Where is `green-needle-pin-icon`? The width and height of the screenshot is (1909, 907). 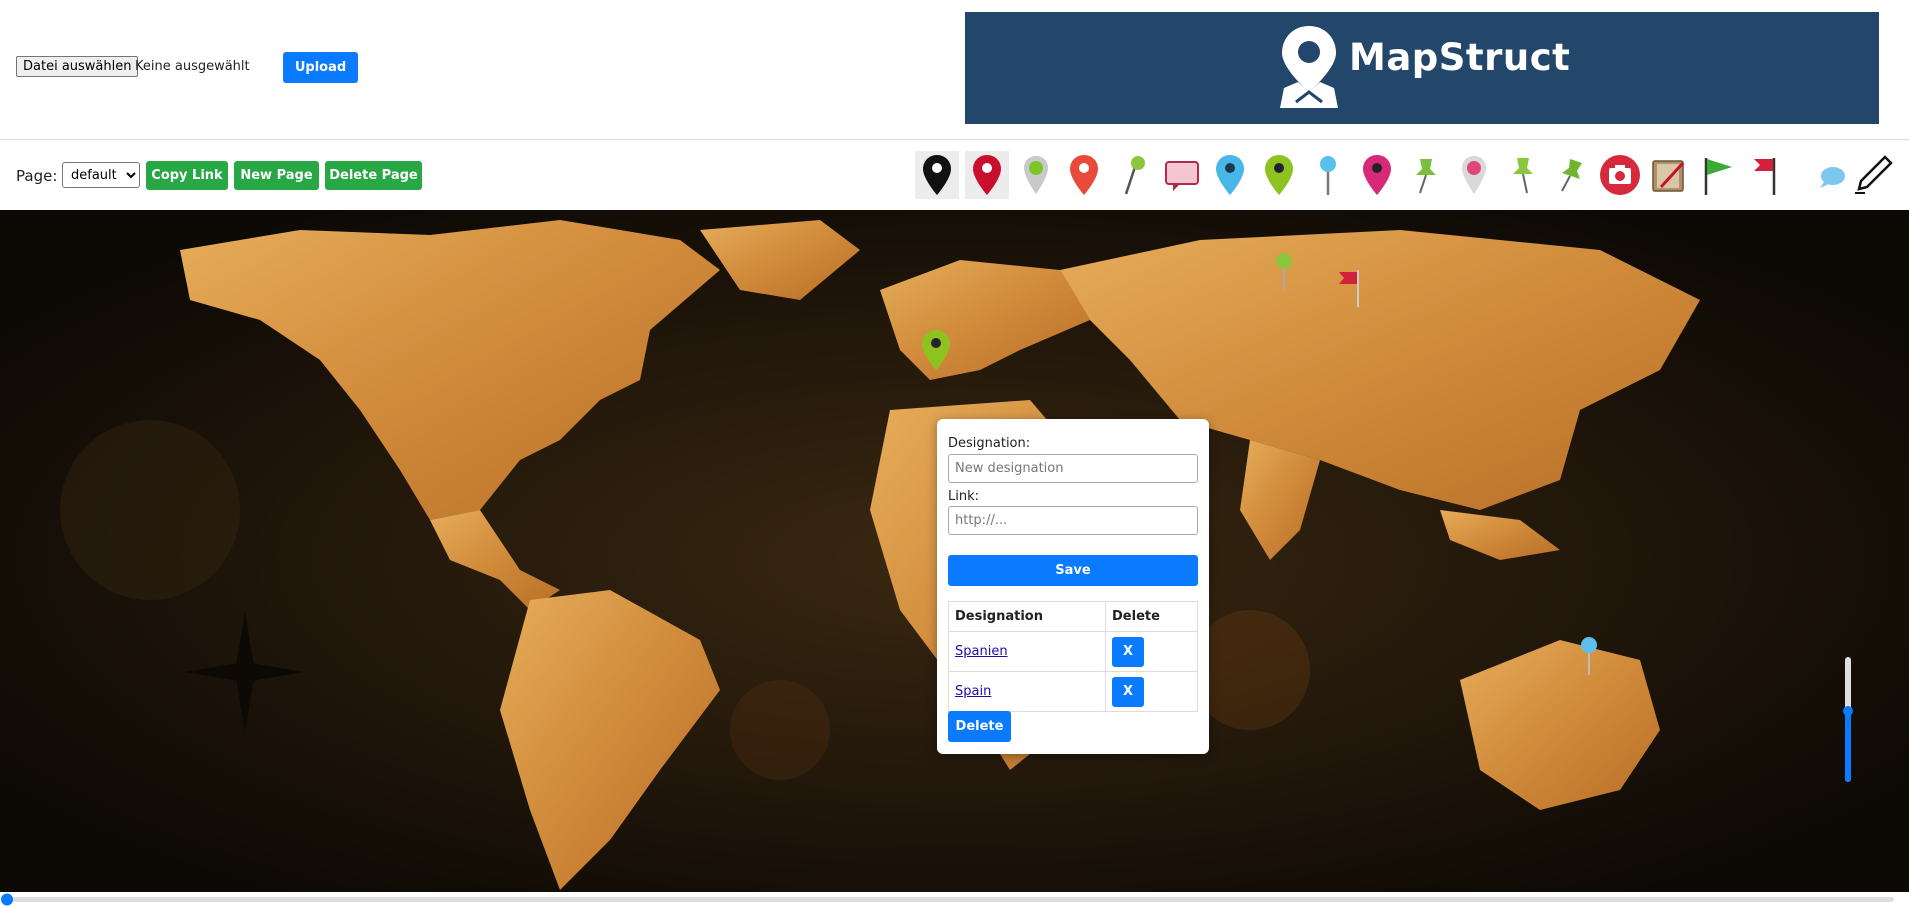
green-needle-pin-icon is located at coordinates (1133, 175).